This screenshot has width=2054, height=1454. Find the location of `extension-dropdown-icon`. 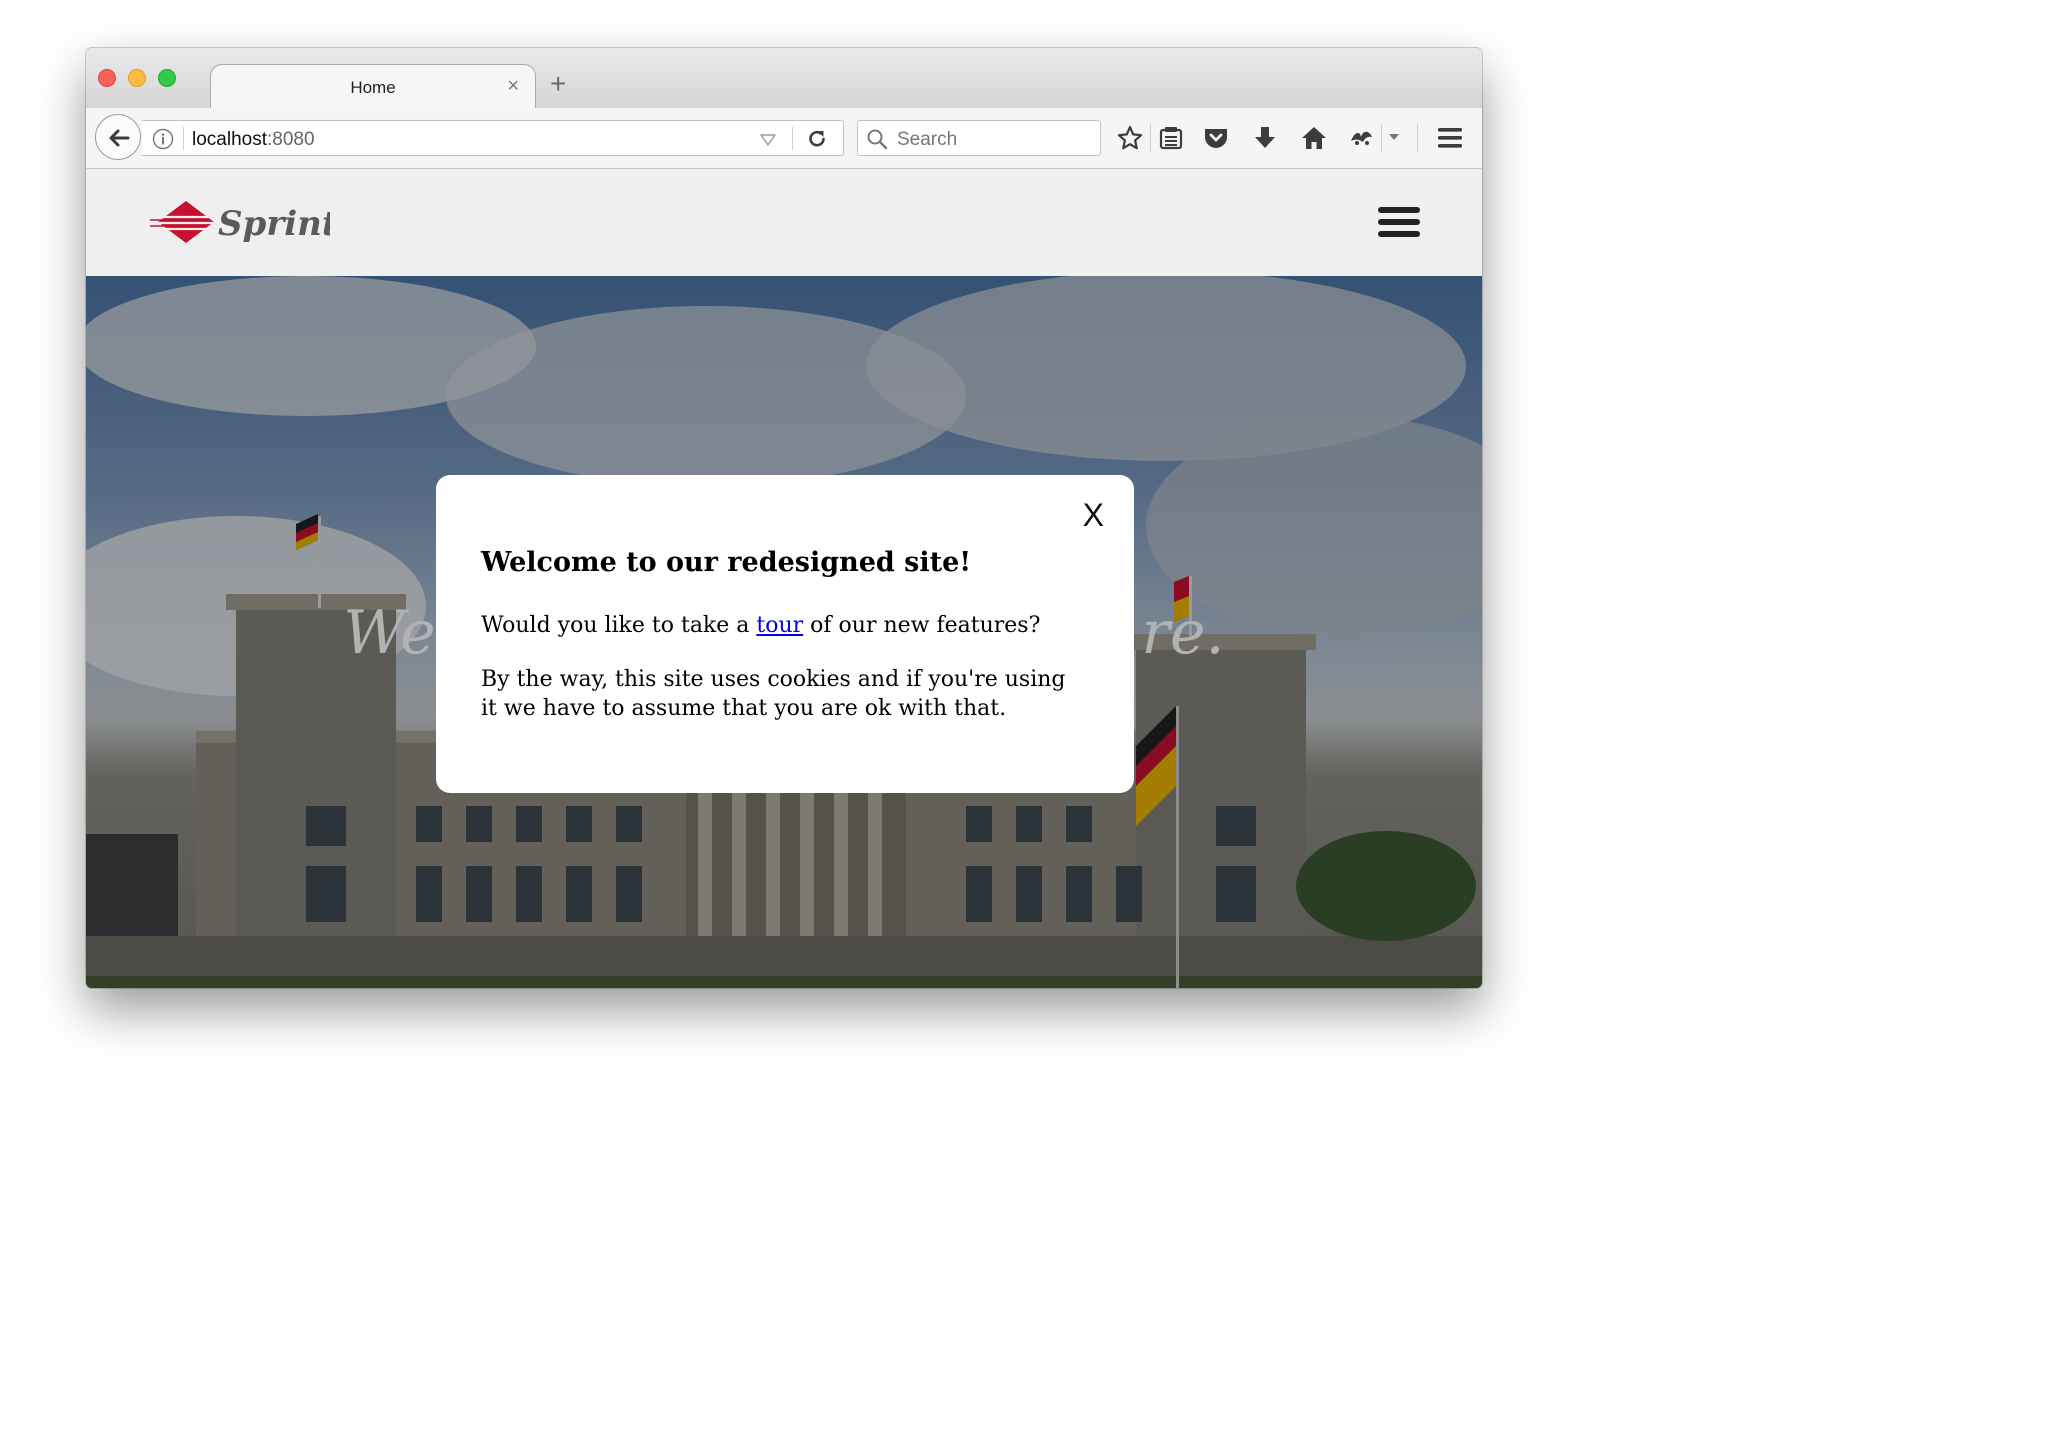

extension-dropdown-icon is located at coordinates (1394, 137).